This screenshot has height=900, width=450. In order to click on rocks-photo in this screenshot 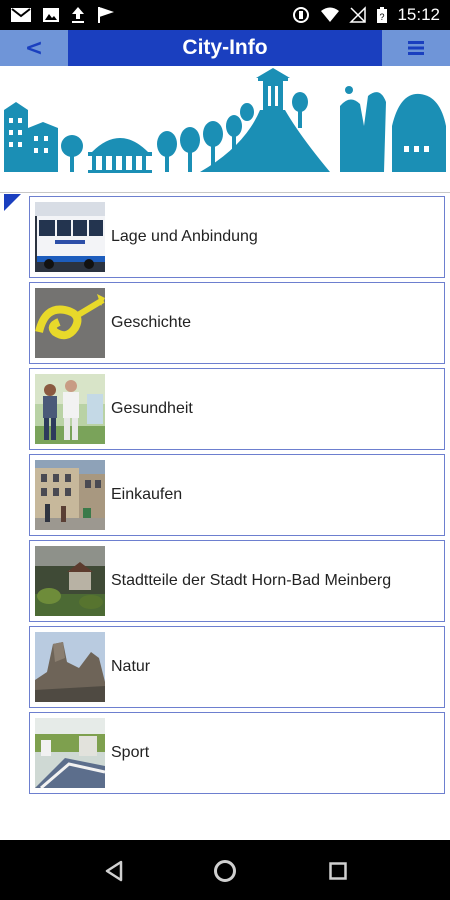, I will do `click(70, 667)`.